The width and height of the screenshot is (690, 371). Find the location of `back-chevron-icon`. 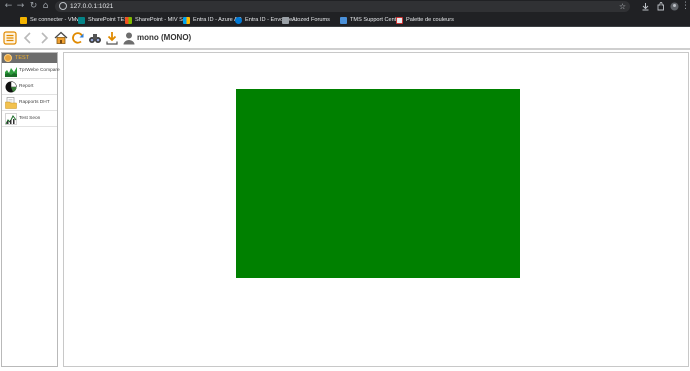

back-chevron-icon is located at coordinates (28, 38).